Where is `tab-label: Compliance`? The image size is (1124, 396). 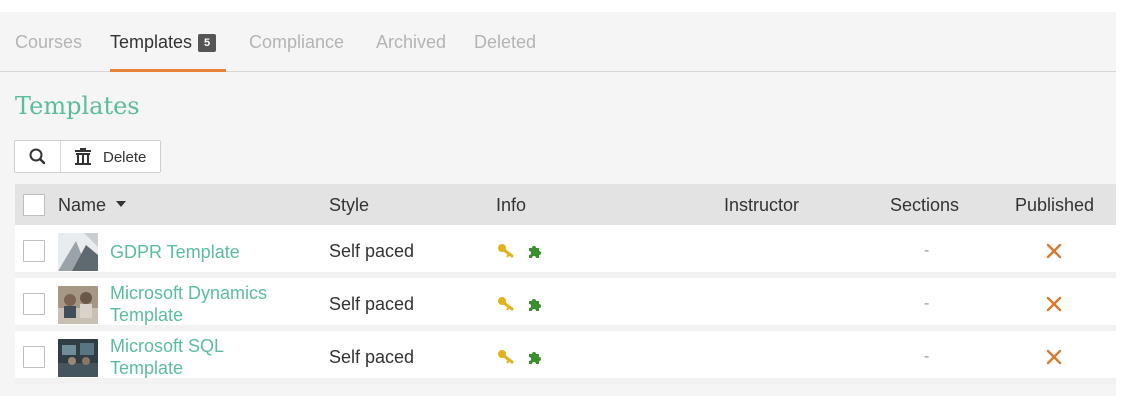
tab-label: Compliance is located at coordinates (297, 42).